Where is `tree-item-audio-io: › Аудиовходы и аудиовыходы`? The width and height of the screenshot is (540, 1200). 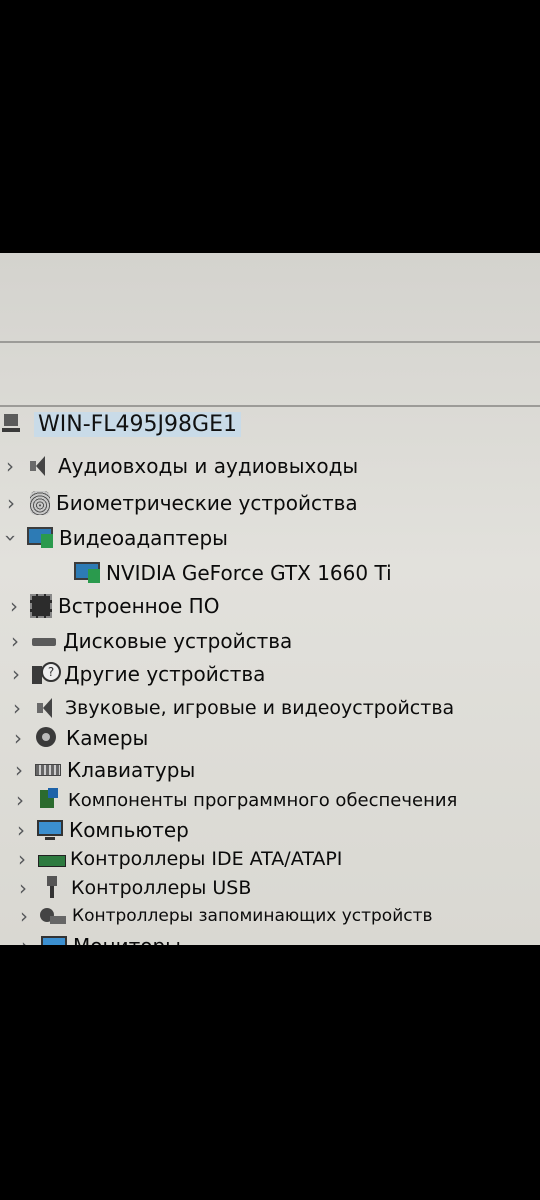 tree-item-audio-io: › Аудиовходы и аудиовыходы is located at coordinates (180, 466).